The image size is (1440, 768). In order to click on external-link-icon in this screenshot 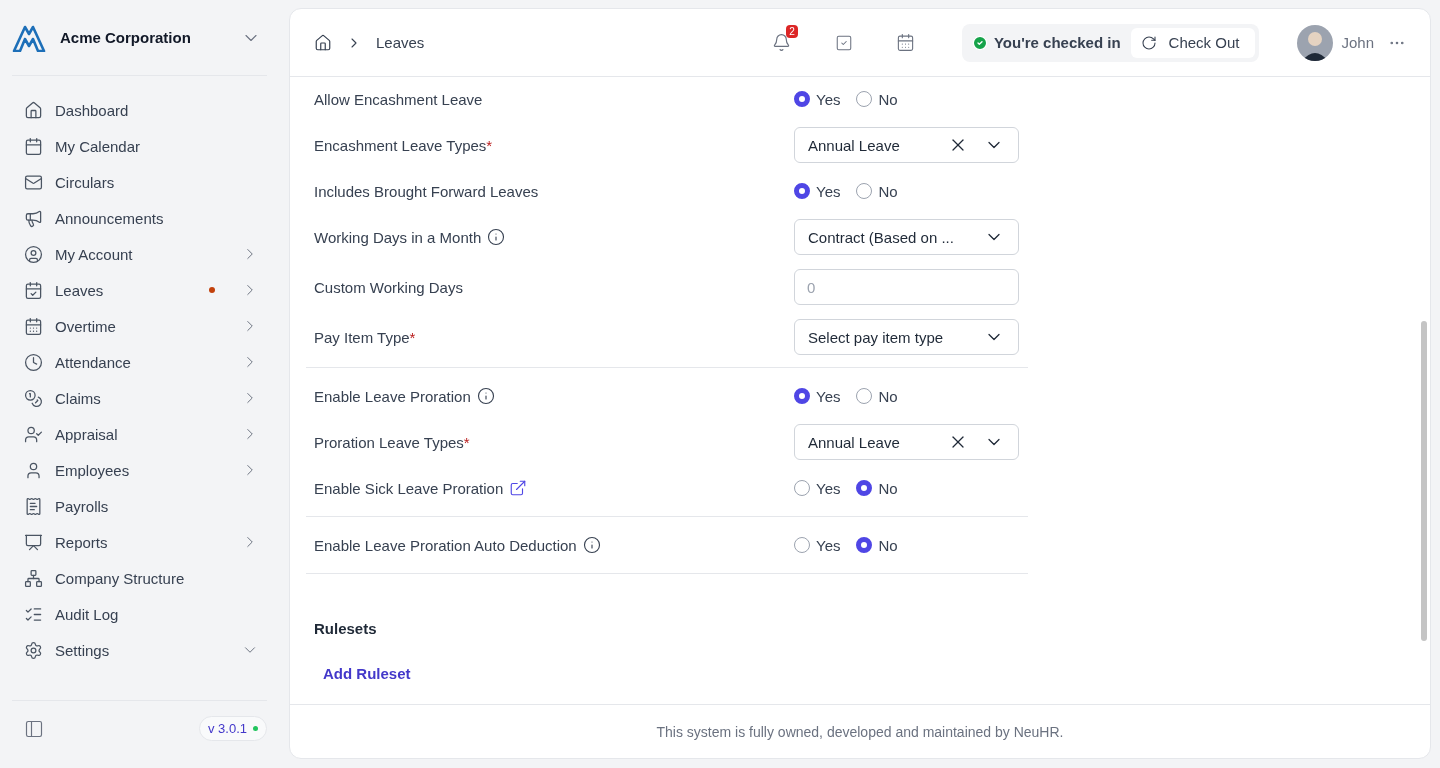, I will do `click(518, 488)`.